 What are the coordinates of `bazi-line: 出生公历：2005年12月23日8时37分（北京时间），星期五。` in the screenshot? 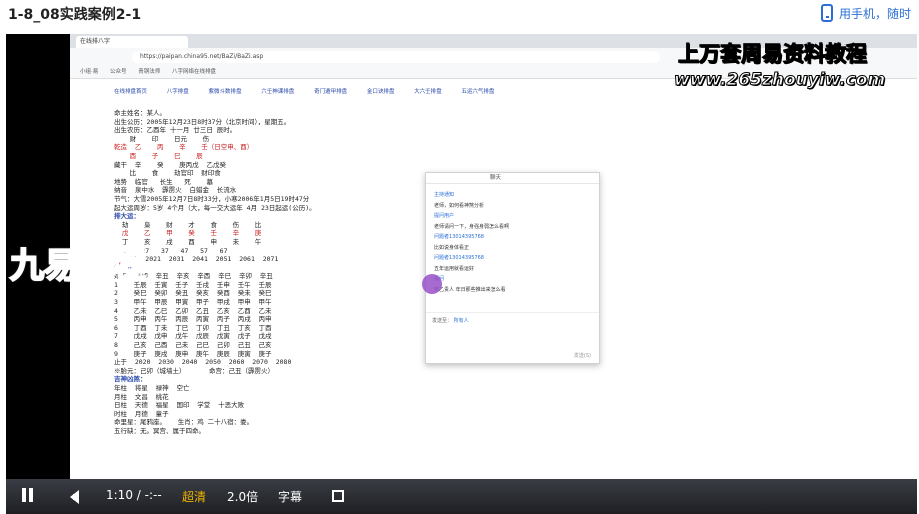 It's located at (202, 121).